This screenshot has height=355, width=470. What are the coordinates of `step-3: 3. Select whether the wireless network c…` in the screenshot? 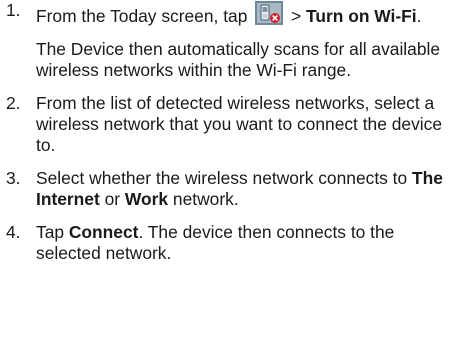 It's located at (235, 189).